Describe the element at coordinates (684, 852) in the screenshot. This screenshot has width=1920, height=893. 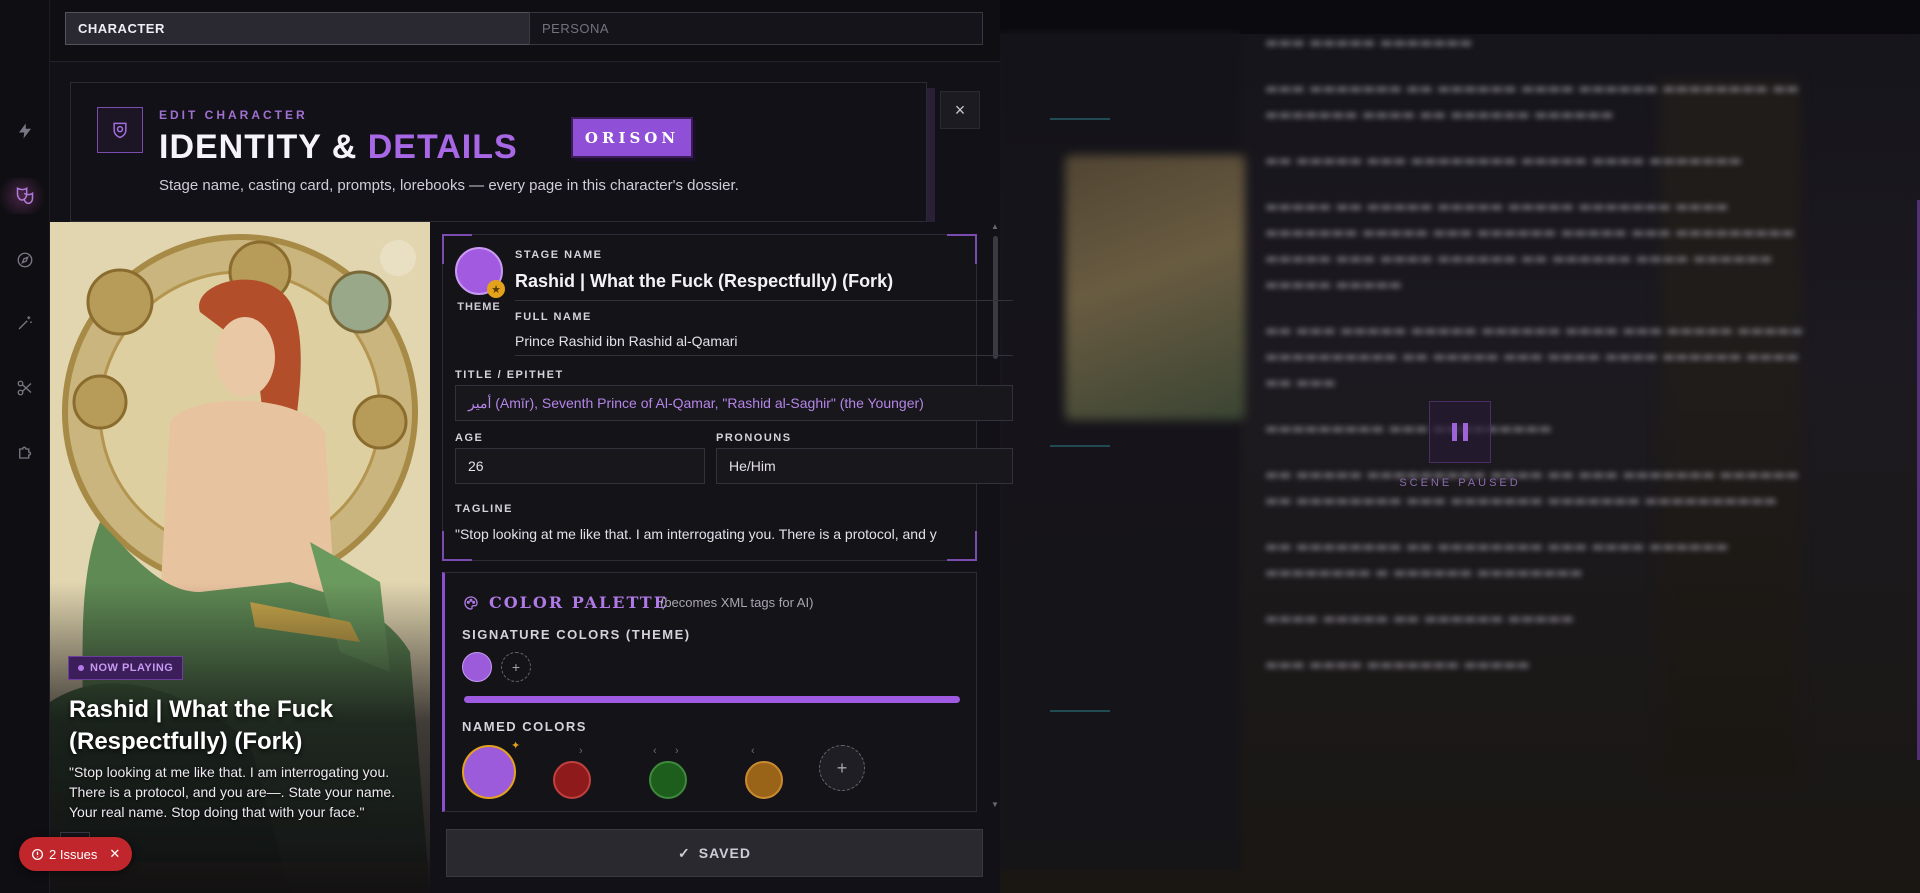
I see `check-icon: ✓` at that location.